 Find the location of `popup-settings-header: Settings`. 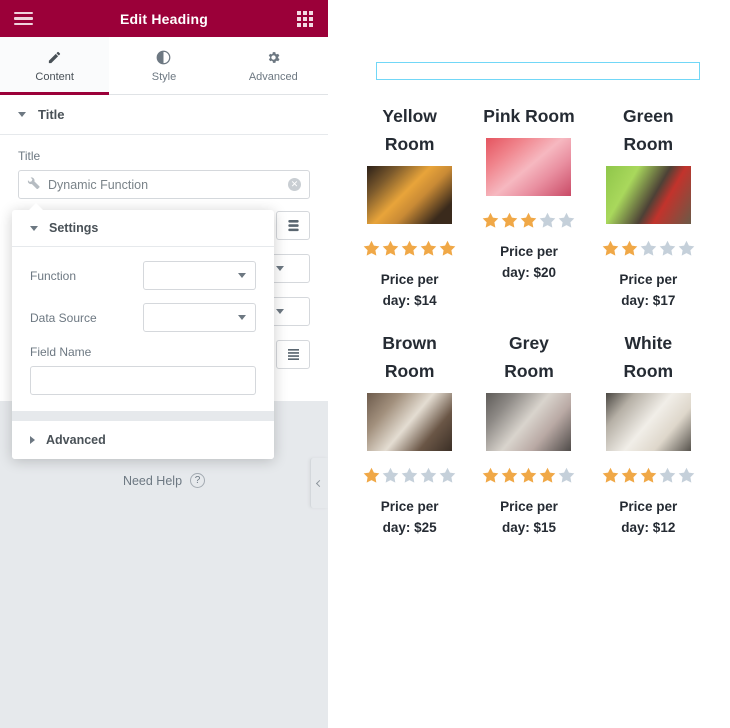

popup-settings-header: Settings is located at coordinates (143, 228).